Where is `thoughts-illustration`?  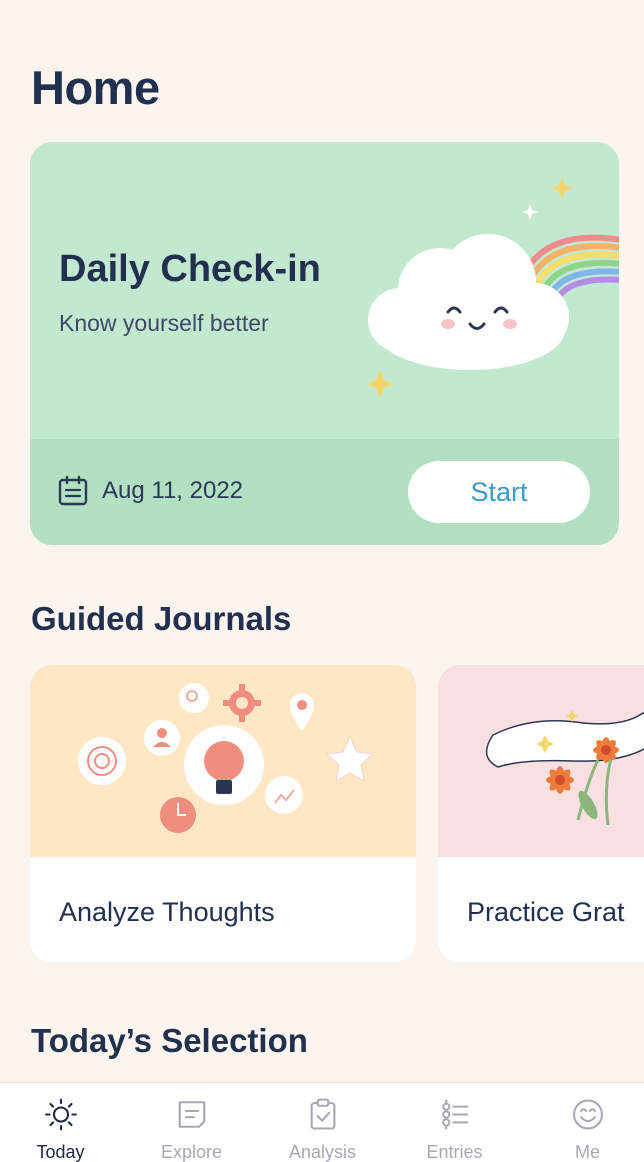 thoughts-illustration is located at coordinates (223, 761).